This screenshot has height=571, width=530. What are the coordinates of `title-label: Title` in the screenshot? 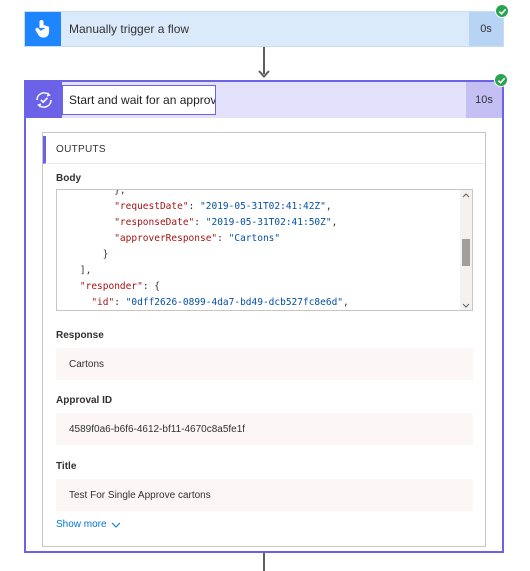 It's located at (66, 466).